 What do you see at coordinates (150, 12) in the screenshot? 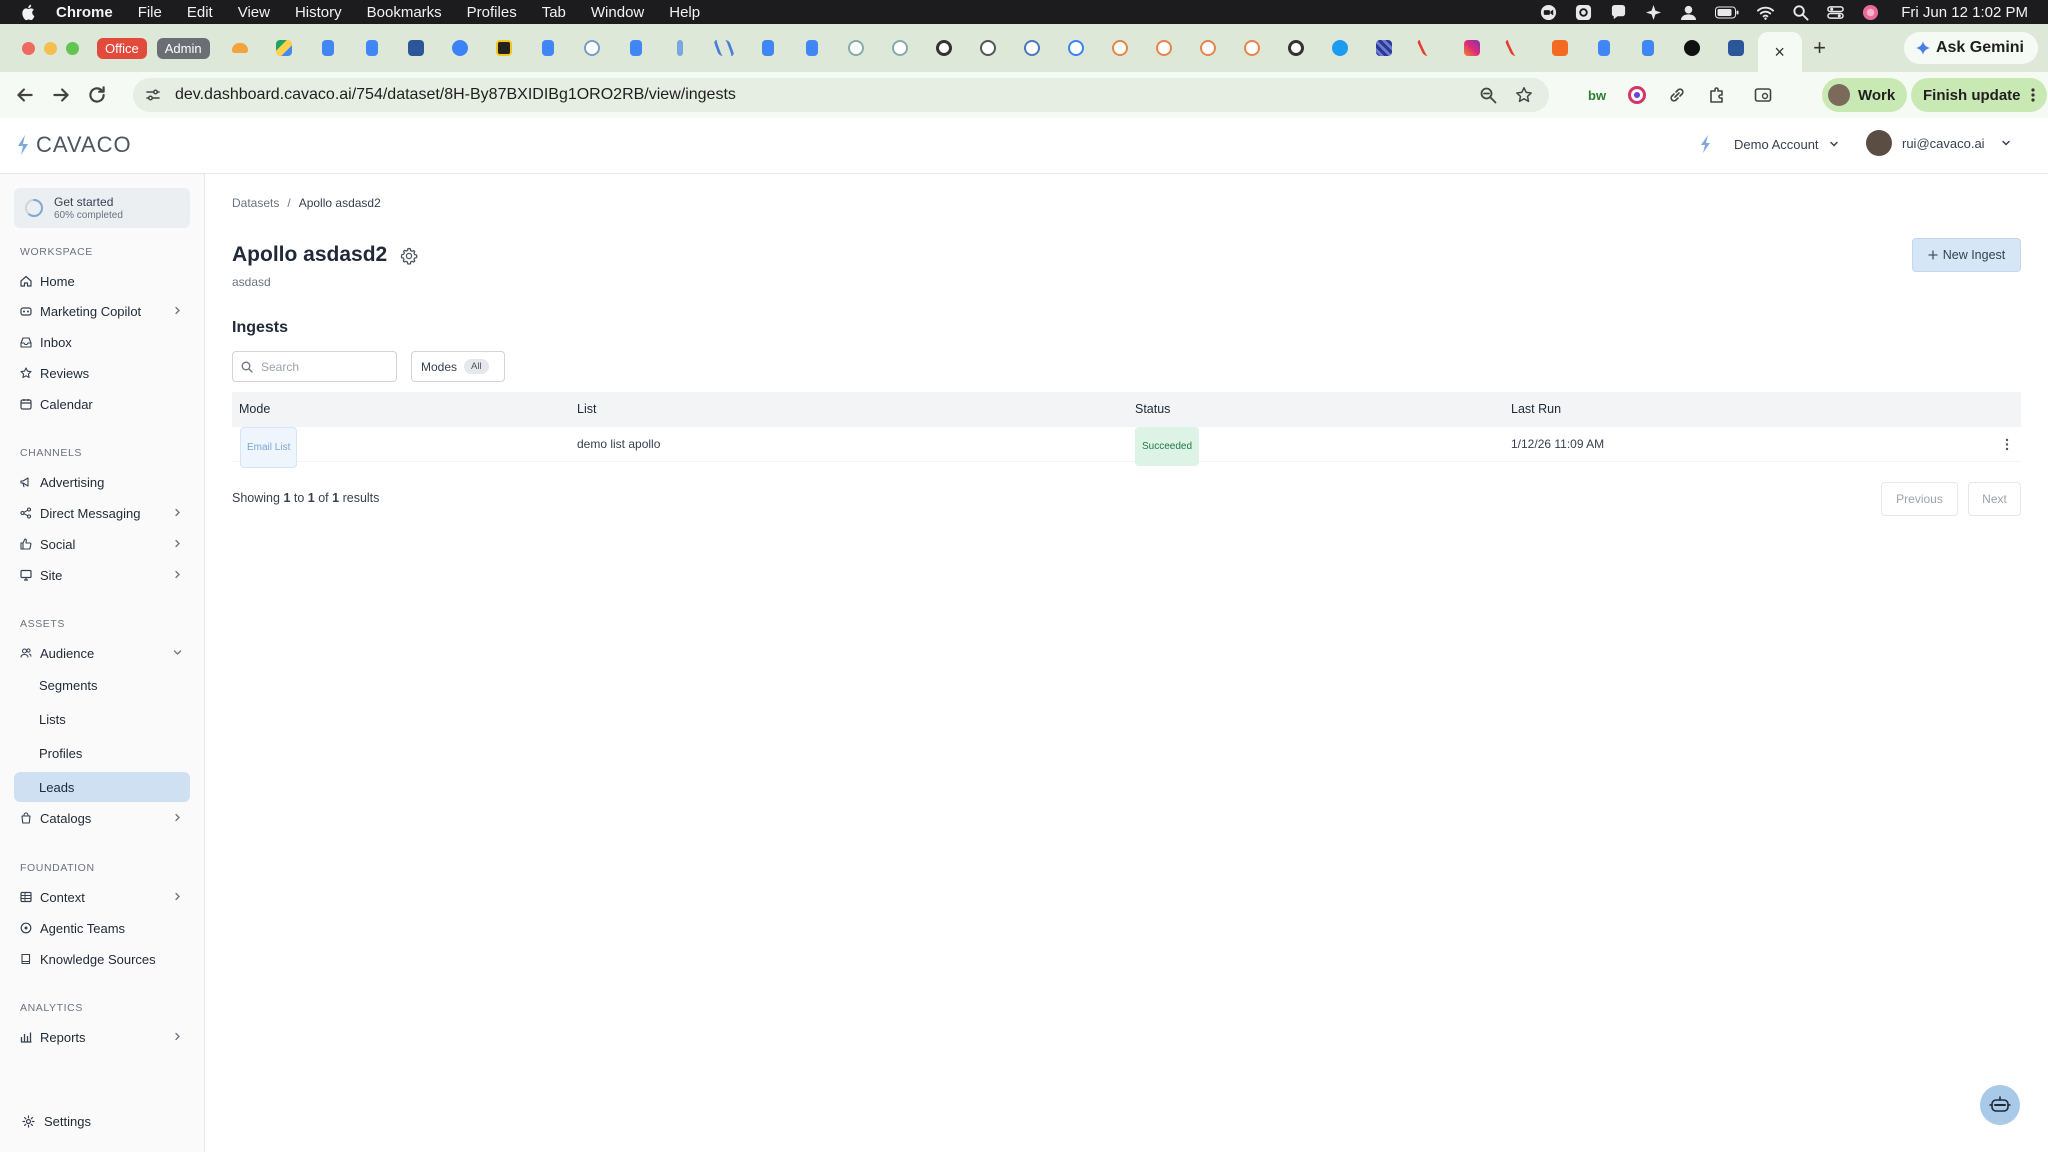
I see `menu-file: File` at bounding box center [150, 12].